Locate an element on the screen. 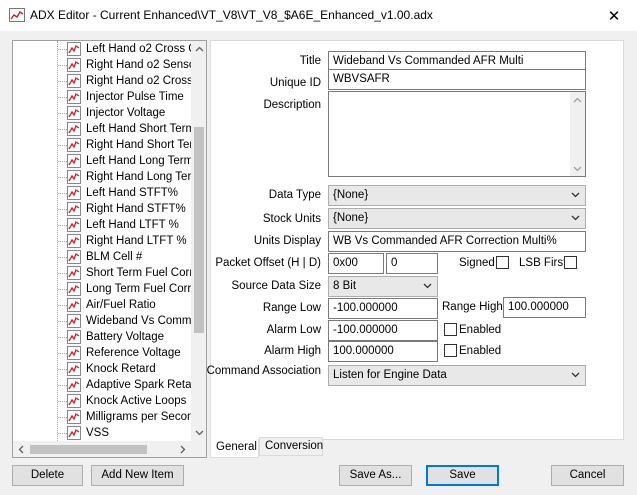  scroll-right-arrow-icon is located at coordinates (183, 449).